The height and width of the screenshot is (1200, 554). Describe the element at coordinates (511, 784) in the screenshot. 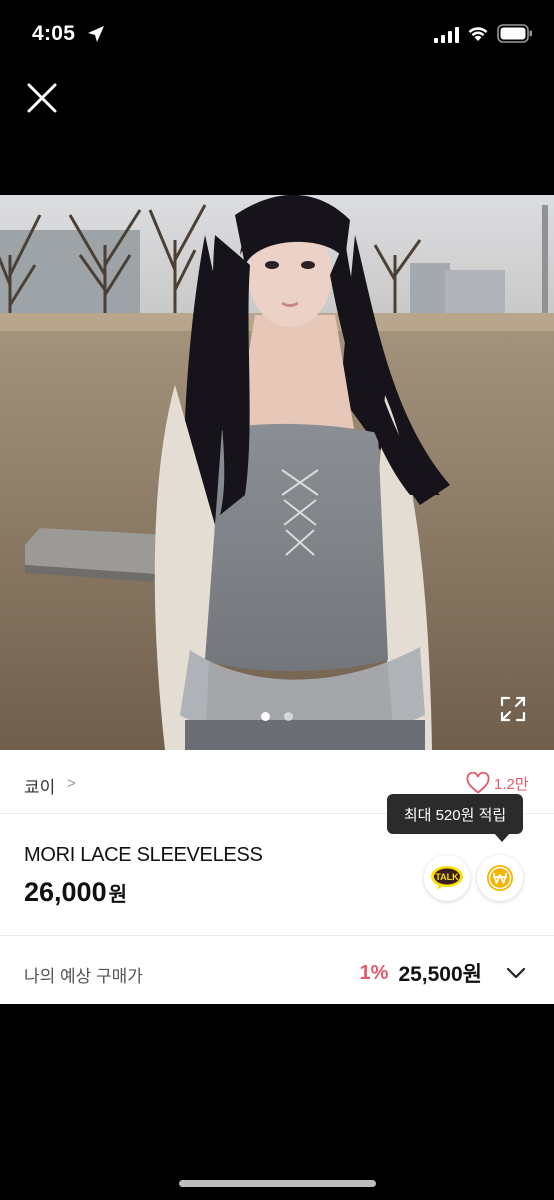

I see `like-count: 1.2만` at that location.